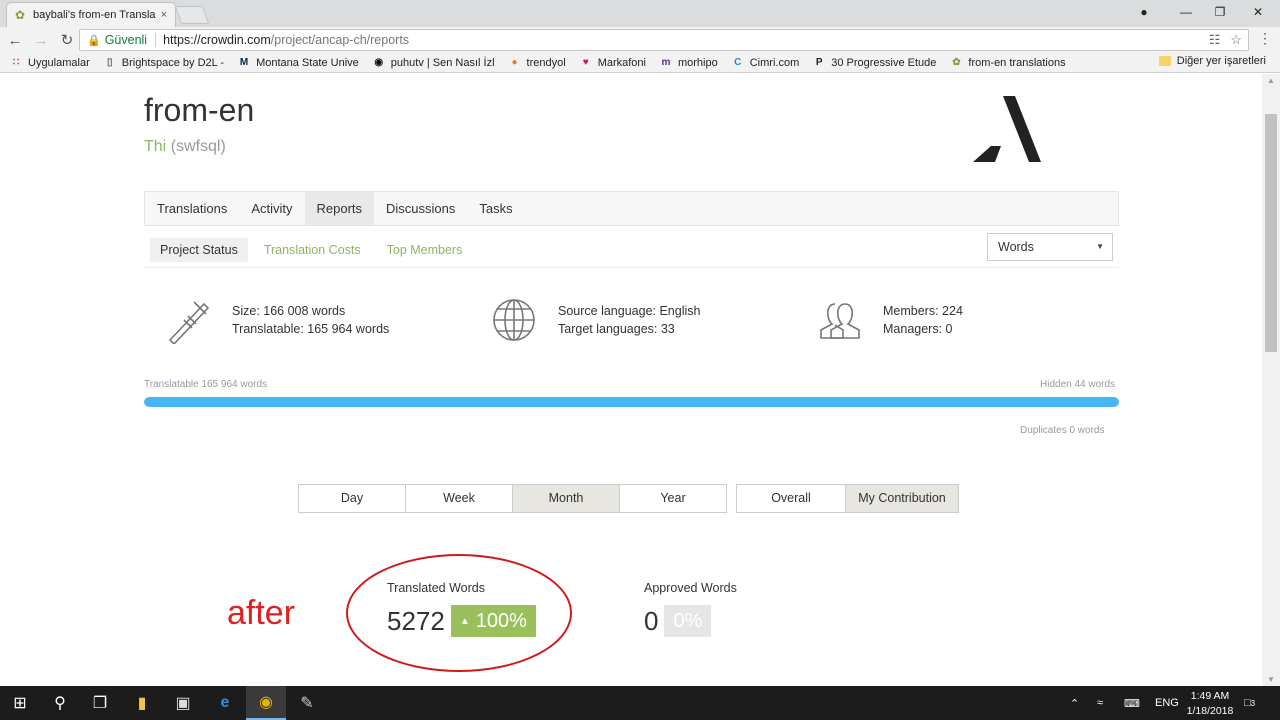 The height and width of the screenshot is (720, 1280). What do you see at coordinates (60, 703) in the screenshot?
I see `search-icon: ⚲` at bounding box center [60, 703].